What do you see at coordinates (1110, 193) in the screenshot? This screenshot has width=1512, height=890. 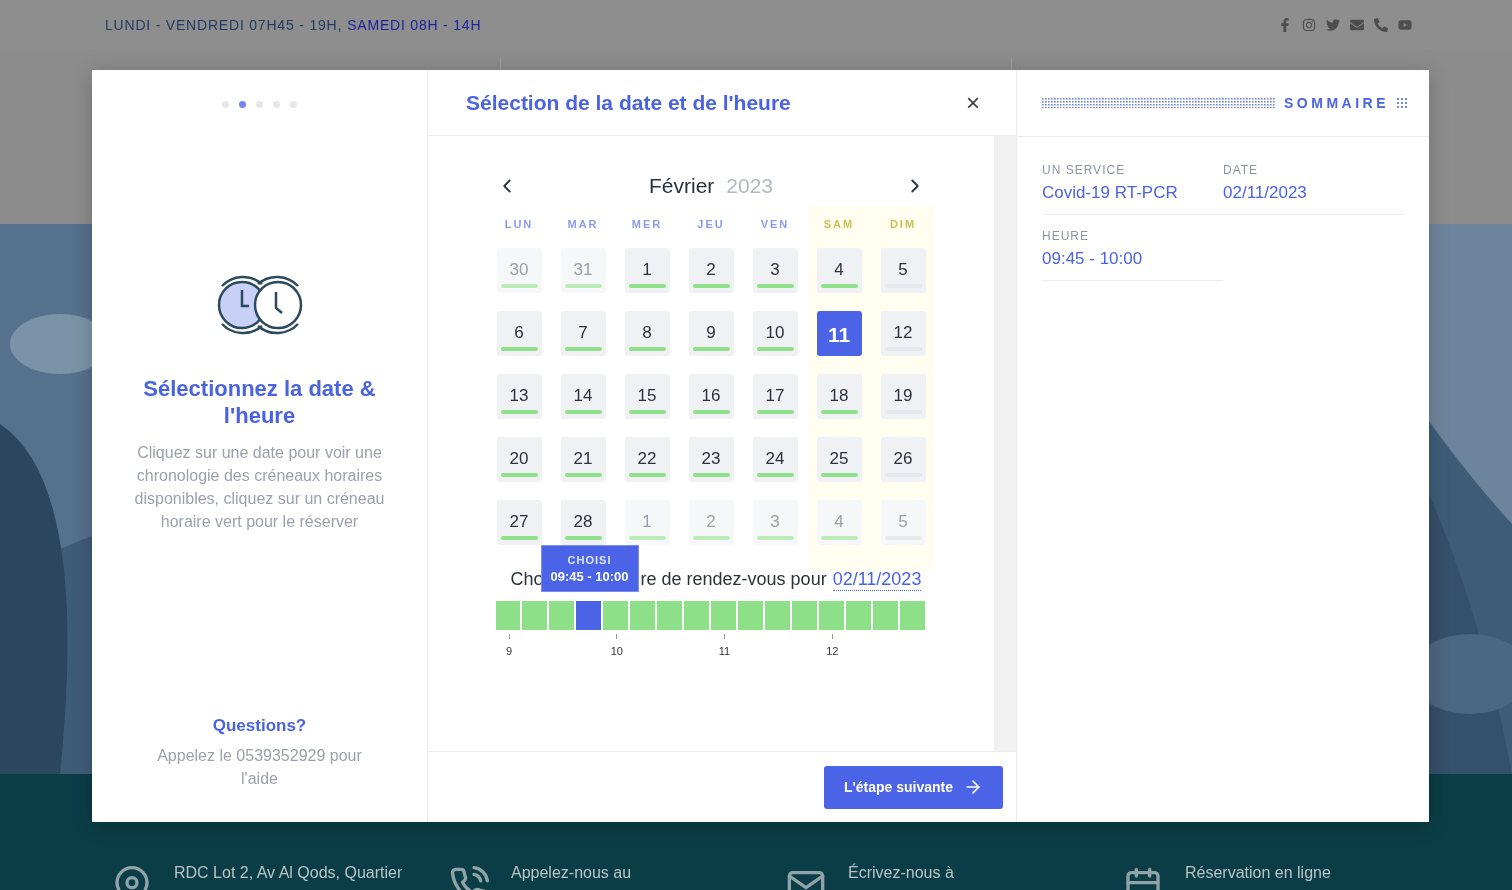 I see `summary-value: Covid-19 RT-PCR` at bounding box center [1110, 193].